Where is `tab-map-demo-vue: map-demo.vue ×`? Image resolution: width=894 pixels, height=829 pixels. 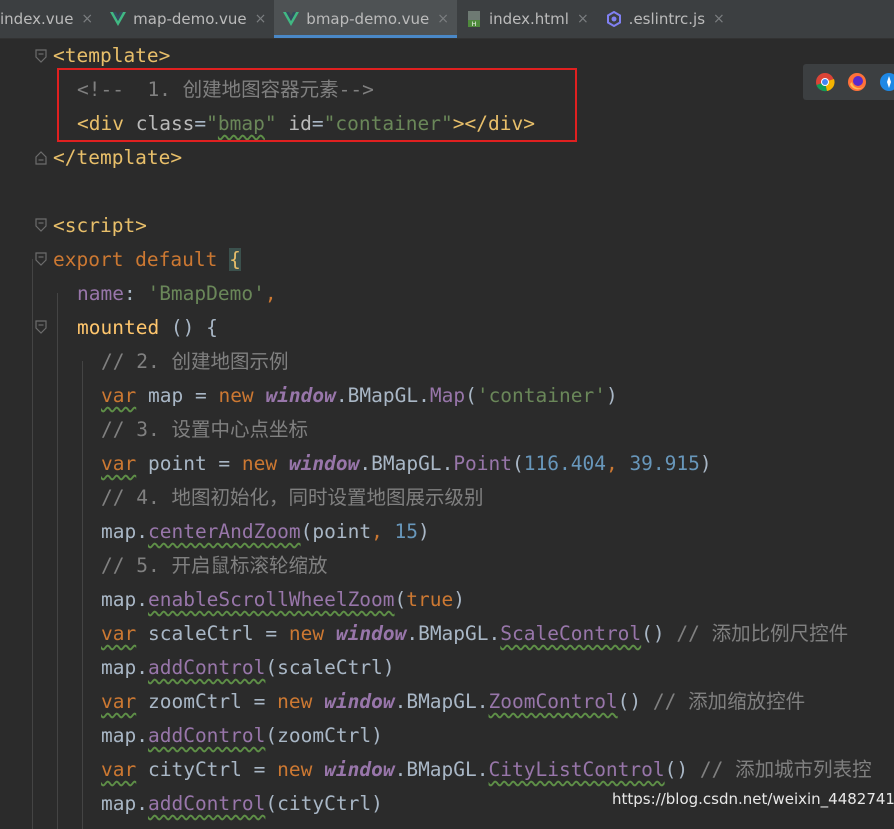 tab-map-demo-vue: map-demo.vue × is located at coordinates (187, 19).